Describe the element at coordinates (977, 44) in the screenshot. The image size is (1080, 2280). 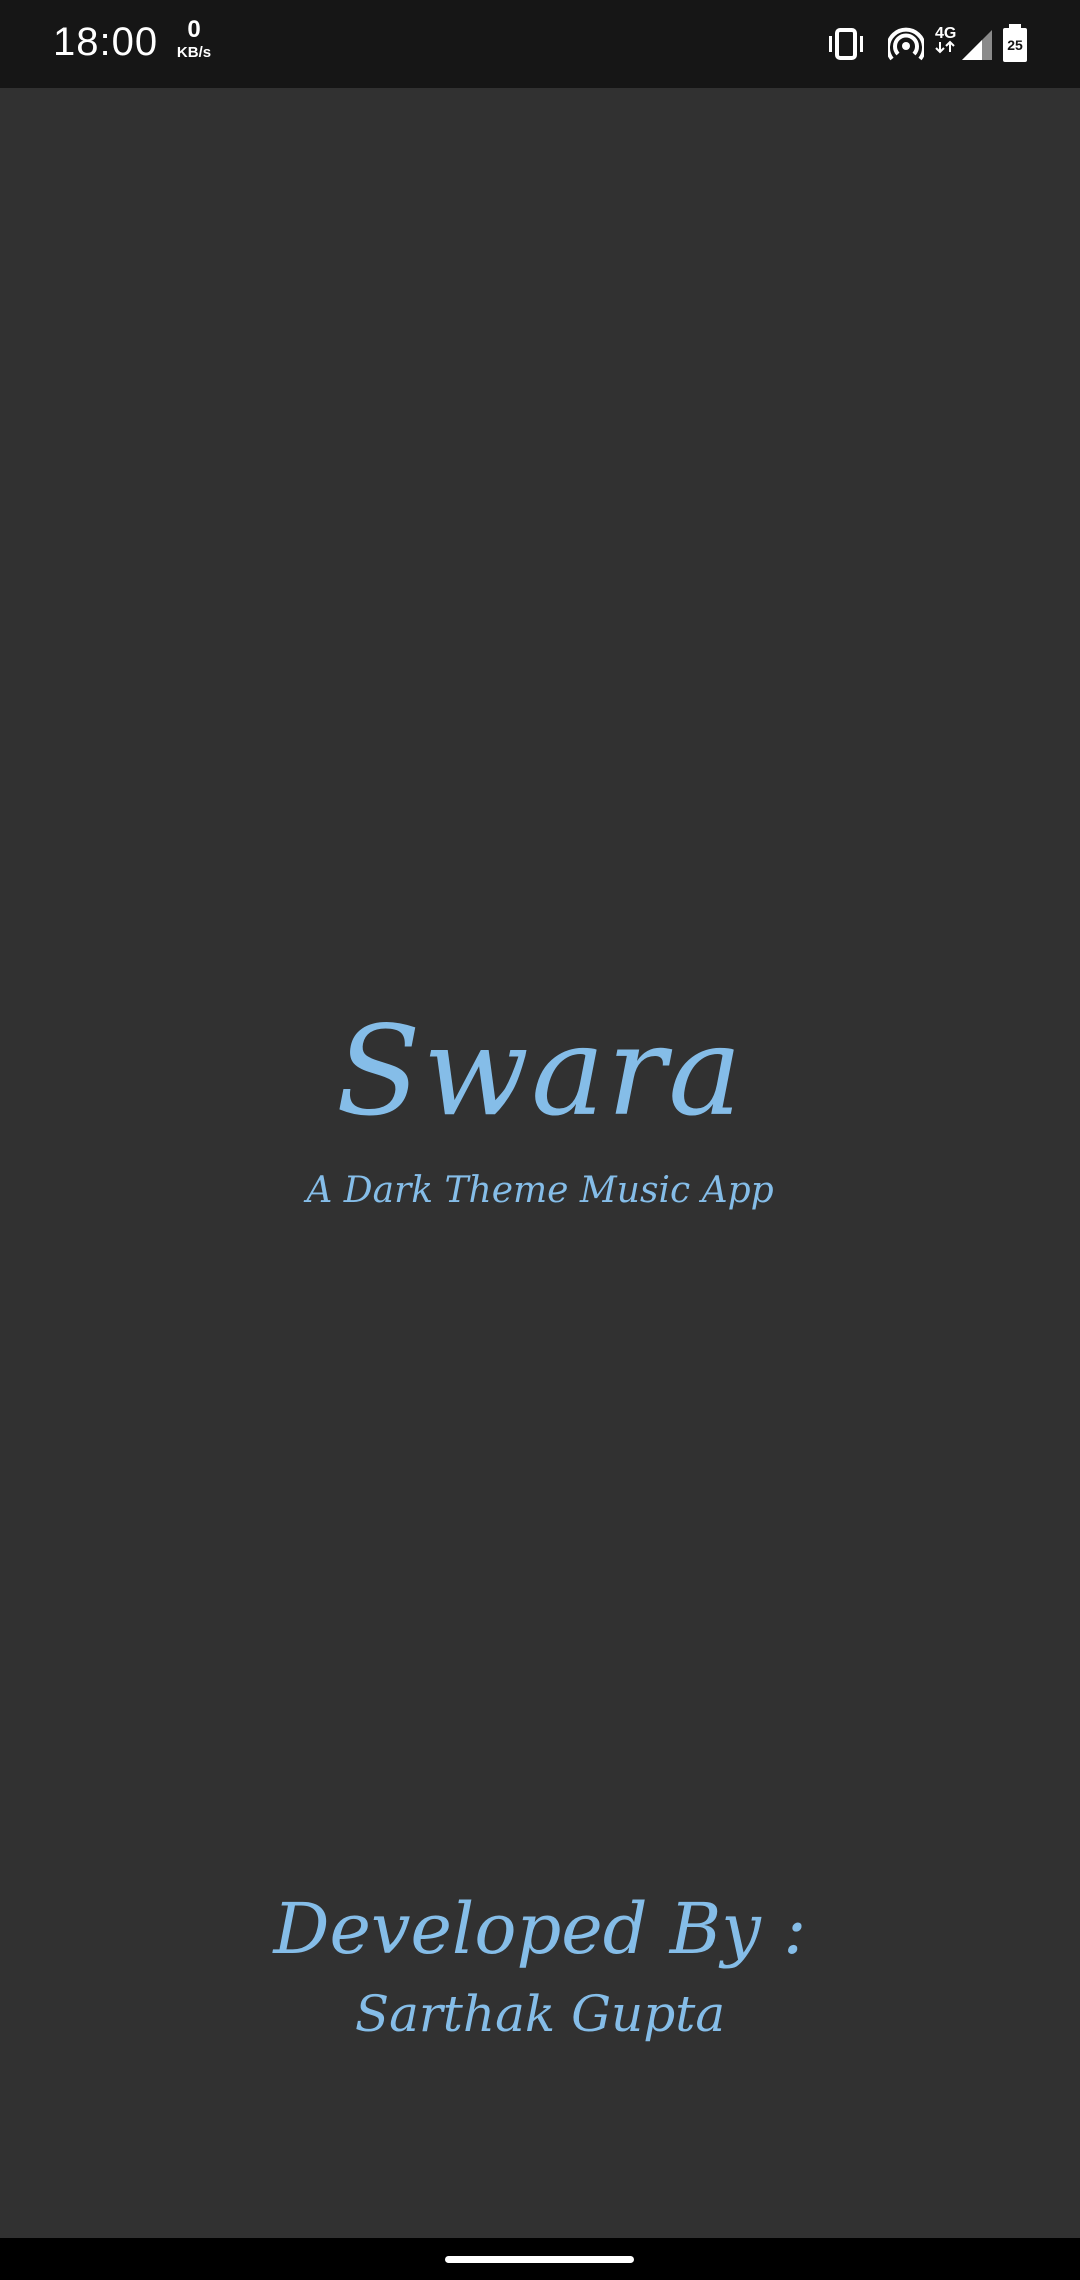
I see `signal-icon` at that location.